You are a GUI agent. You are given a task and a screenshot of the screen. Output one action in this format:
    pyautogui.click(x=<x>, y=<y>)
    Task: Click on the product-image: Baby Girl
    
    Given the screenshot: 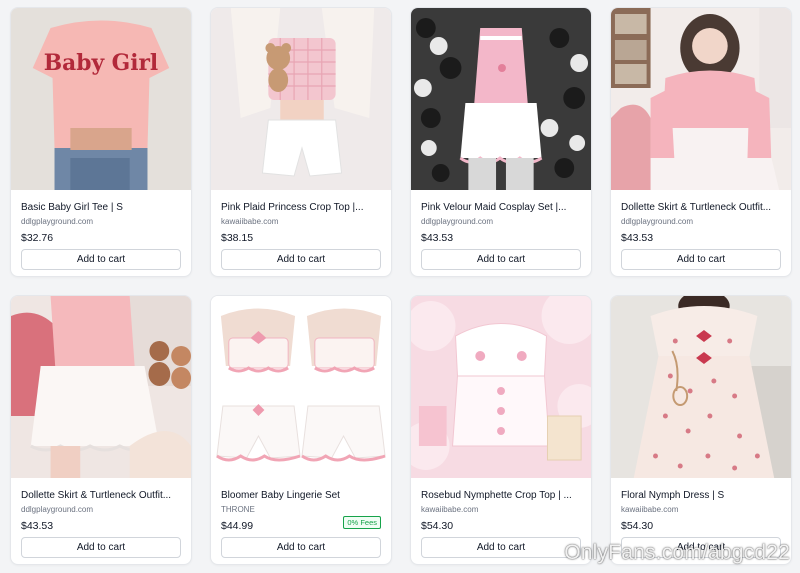 What is the action you would take?
    pyautogui.click(x=101, y=99)
    